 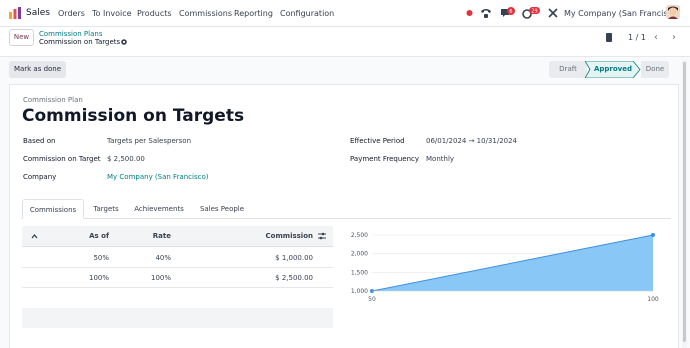 I want to click on cell-as-of: 100%, so click(x=99, y=278).